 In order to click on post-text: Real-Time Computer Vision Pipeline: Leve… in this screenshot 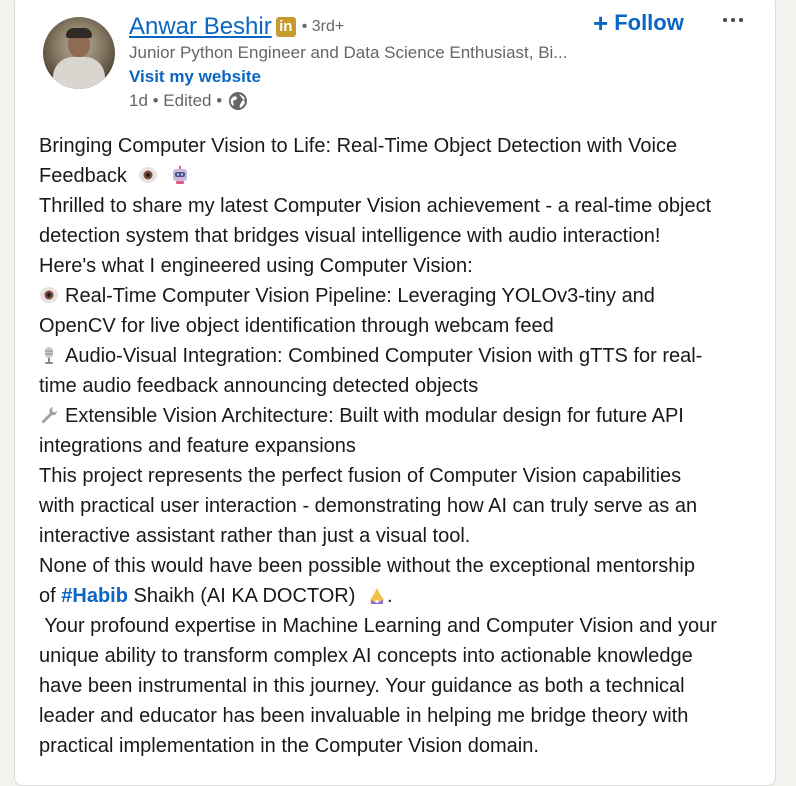, I will do `click(360, 296)`.